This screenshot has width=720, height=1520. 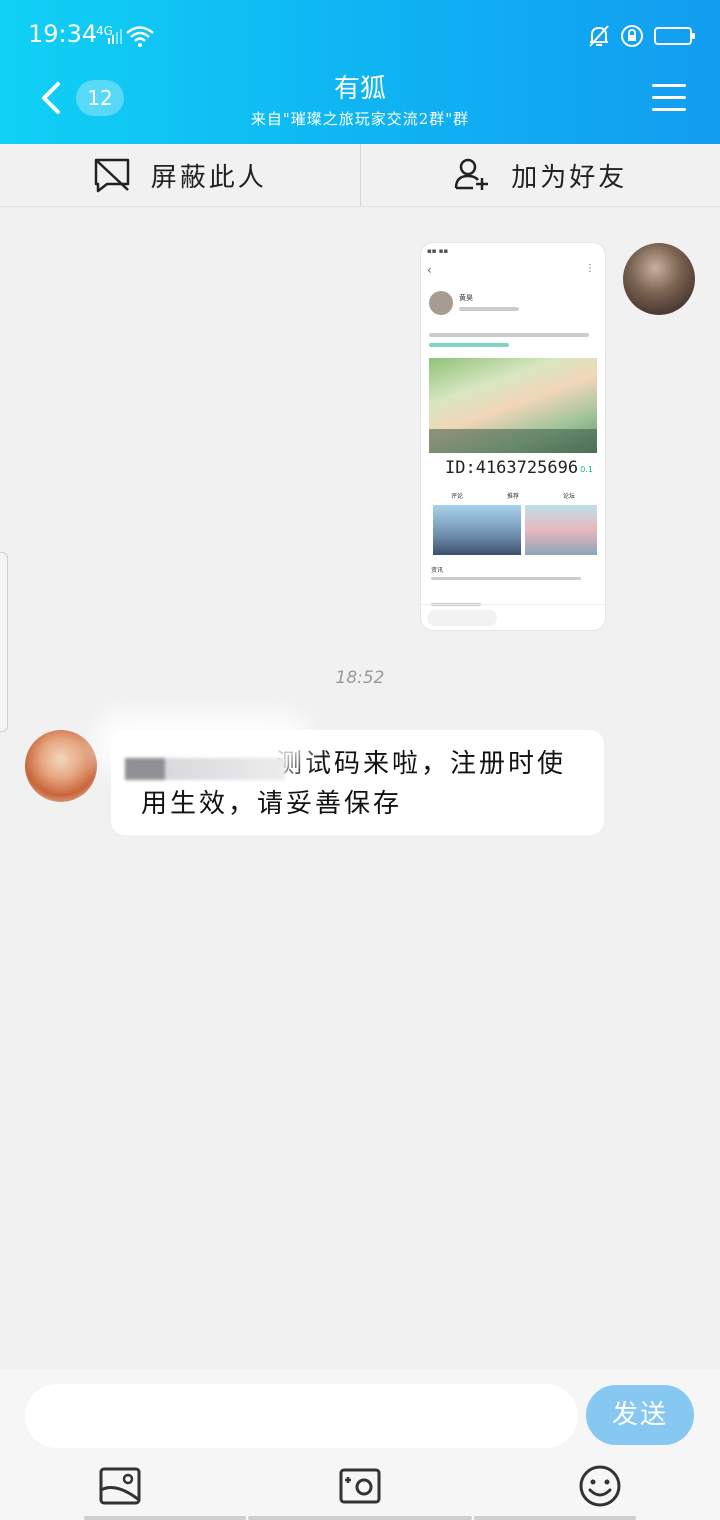 I want to click on status-time: 19:34, so click(x=63, y=34).